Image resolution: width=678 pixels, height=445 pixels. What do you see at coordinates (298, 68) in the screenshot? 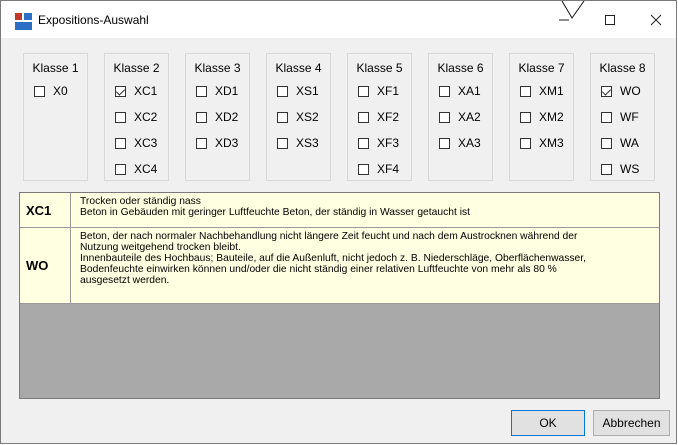
I see `class-label: Klasse 4` at bounding box center [298, 68].